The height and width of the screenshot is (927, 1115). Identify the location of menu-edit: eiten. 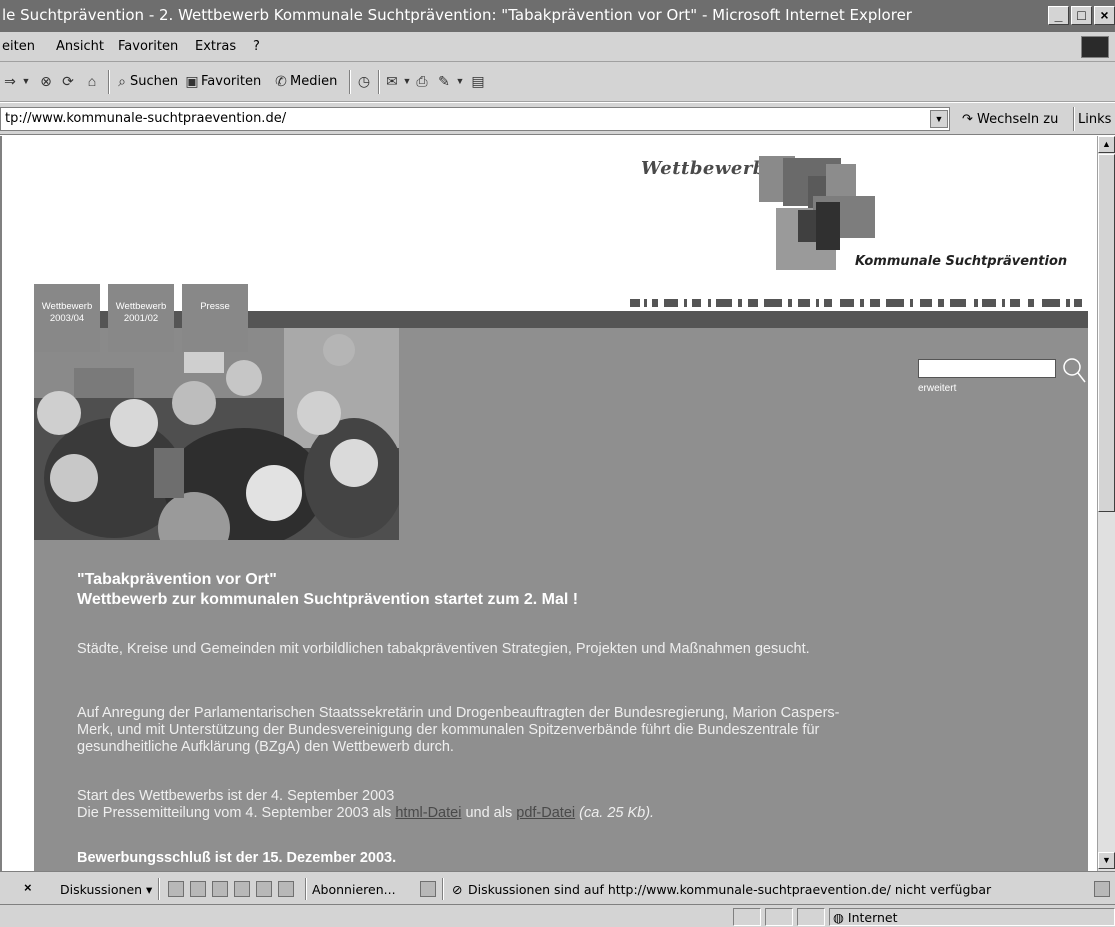
(18, 46).